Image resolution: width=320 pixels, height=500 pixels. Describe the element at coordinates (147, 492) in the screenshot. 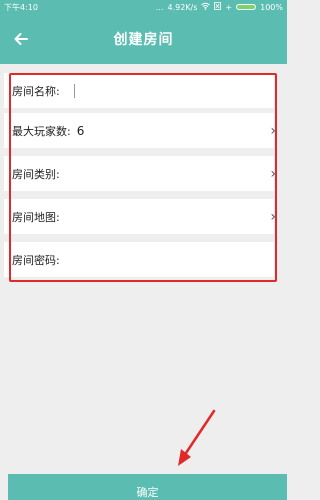

I see `confirm-label: 确定` at that location.